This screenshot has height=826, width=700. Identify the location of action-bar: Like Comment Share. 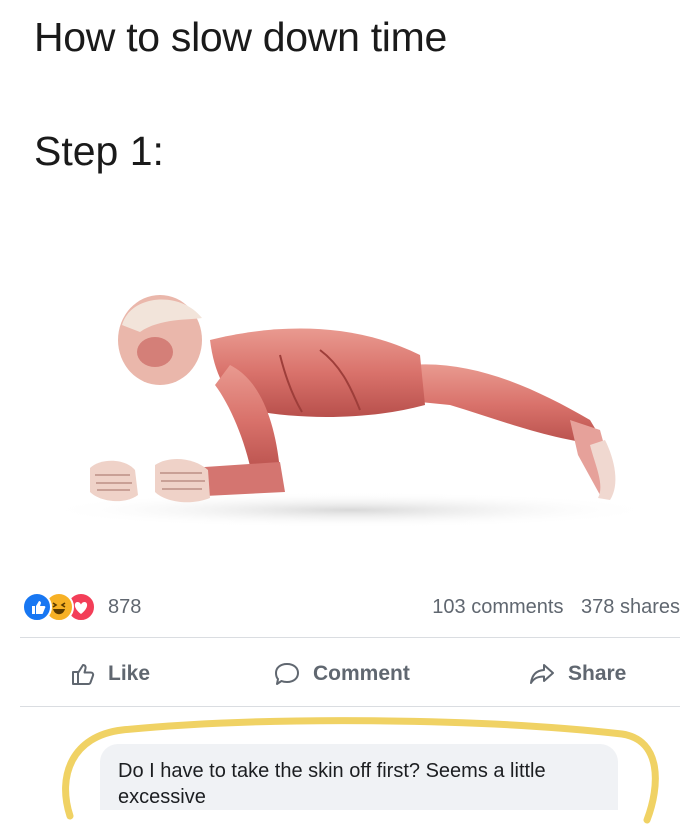
(350, 673).